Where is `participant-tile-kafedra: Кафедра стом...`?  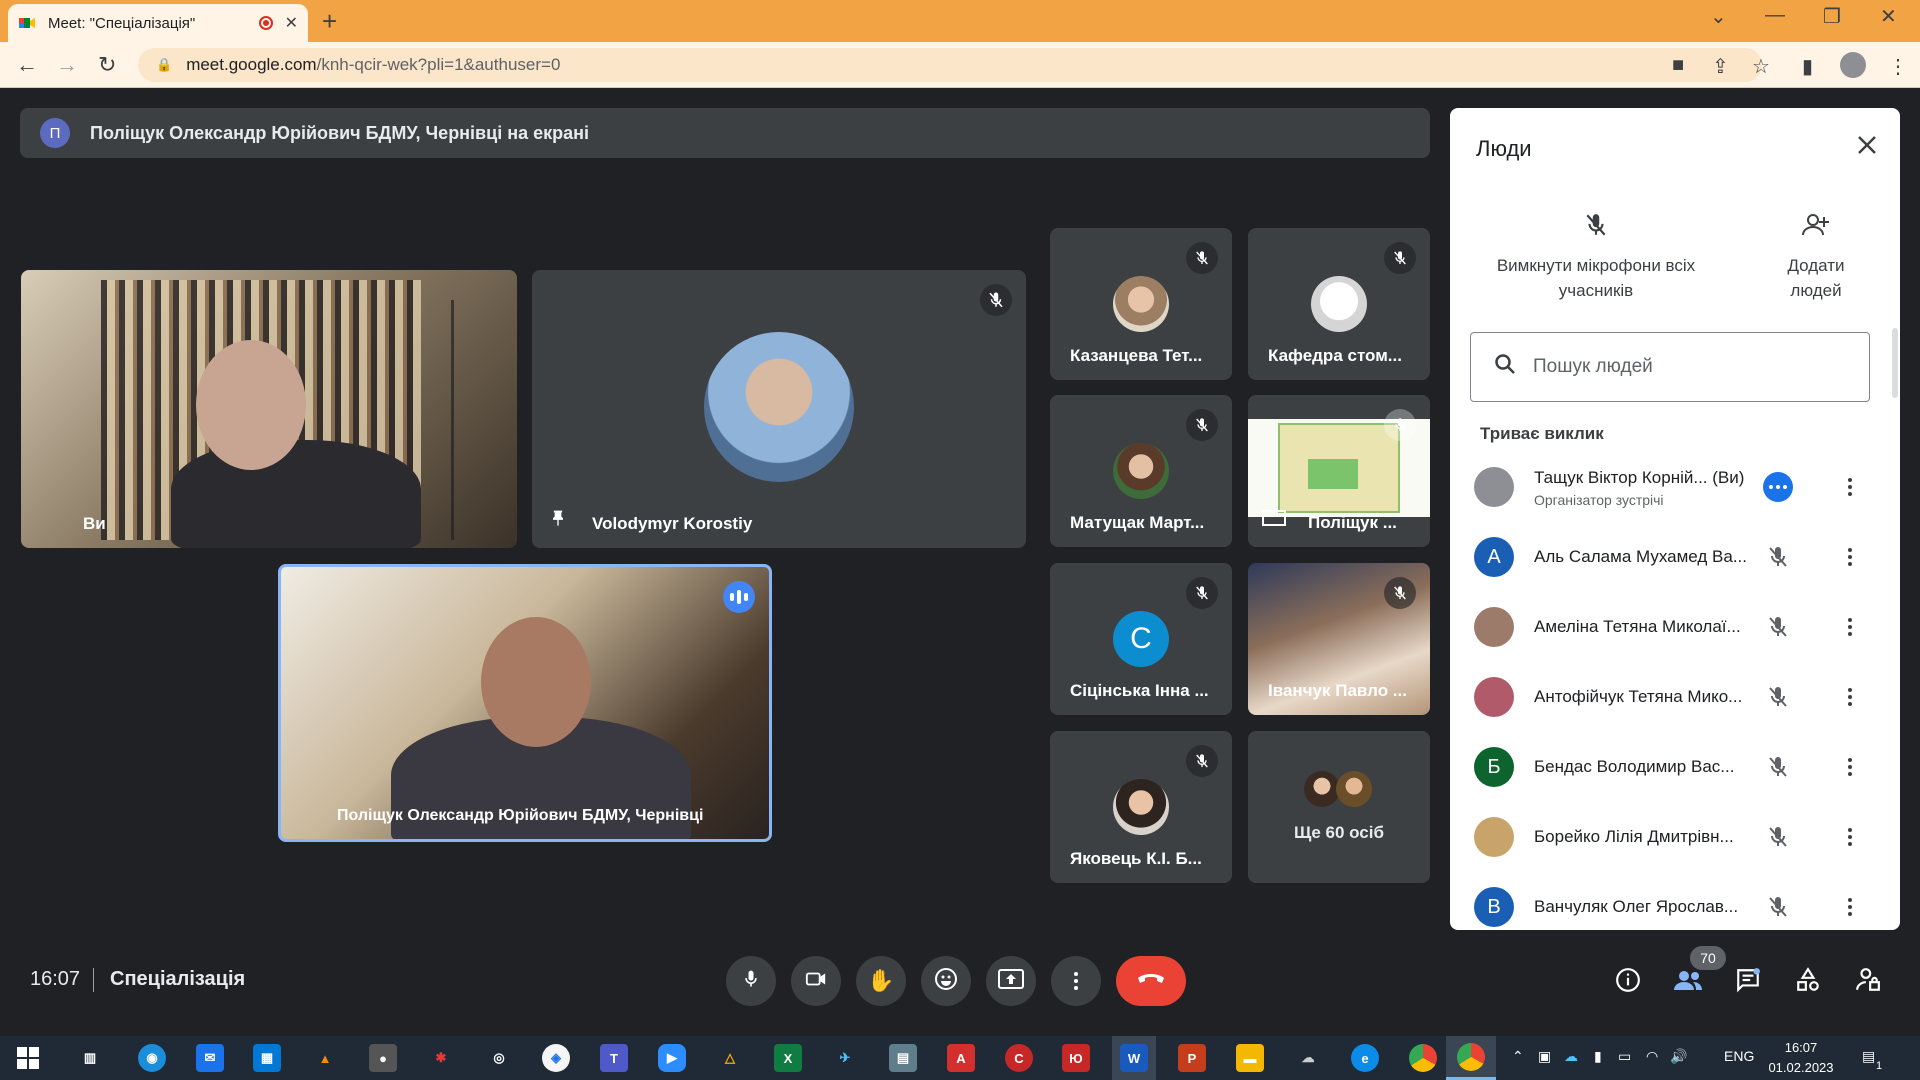
participant-tile-kafedra: Кафедра стом... is located at coordinates (1339, 304).